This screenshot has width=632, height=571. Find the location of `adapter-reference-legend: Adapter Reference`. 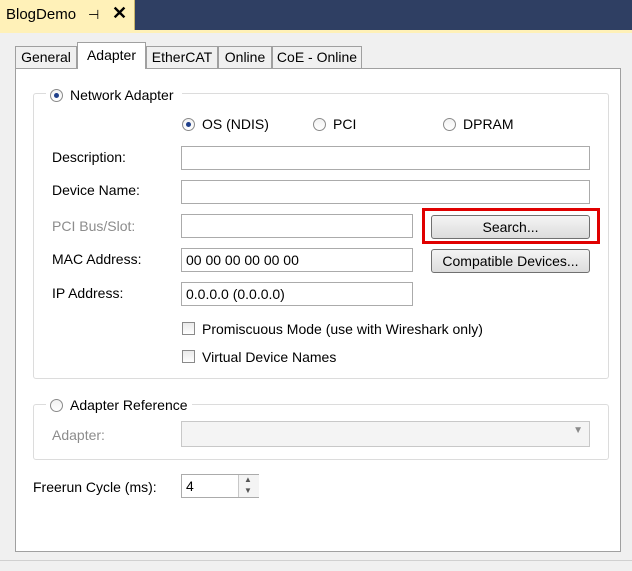

adapter-reference-legend: Adapter Reference is located at coordinates (119, 405).